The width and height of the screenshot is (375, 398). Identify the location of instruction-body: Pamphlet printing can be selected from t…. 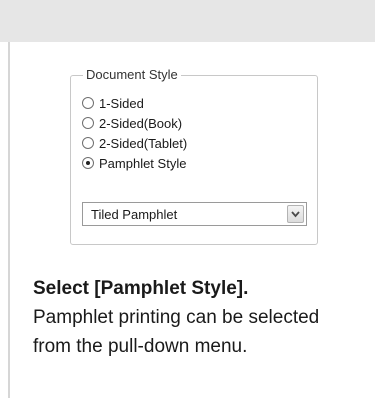
(176, 332).